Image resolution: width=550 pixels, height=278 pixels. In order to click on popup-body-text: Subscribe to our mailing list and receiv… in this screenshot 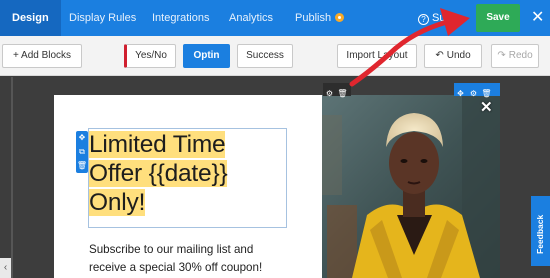, I will do `click(189, 259)`.